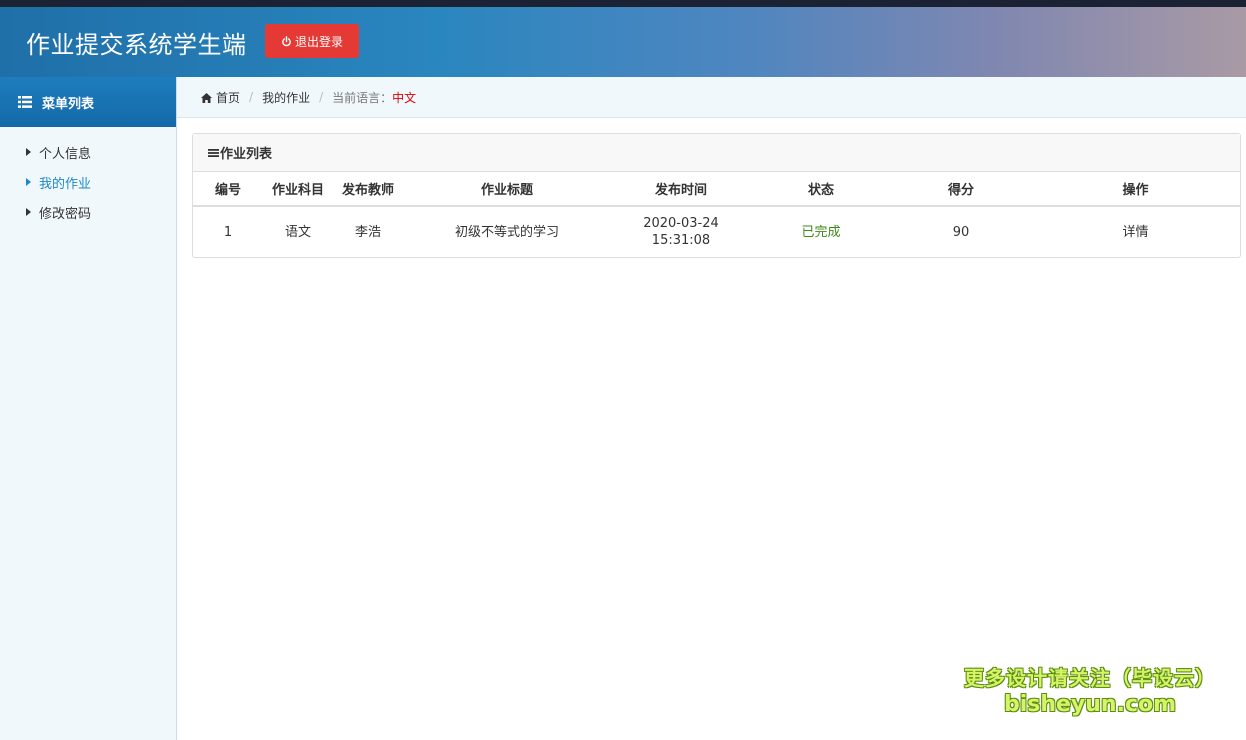 The height and width of the screenshot is (740, 1246). What do you see at coordinates (961, 189) in the screenshot?
I see `column-header: 得分` at bounding box center [961, 189].